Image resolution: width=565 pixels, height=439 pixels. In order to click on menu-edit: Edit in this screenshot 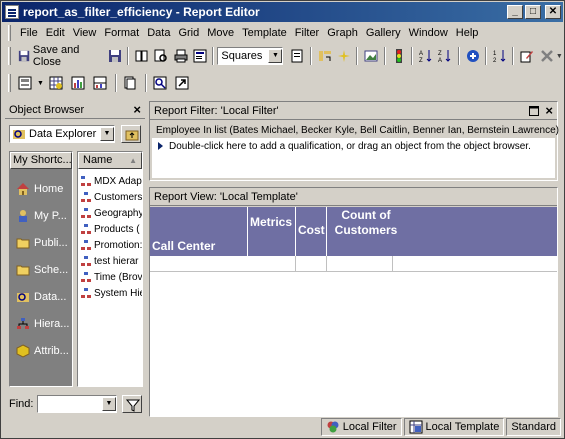, I will do `click(55, 33)`.